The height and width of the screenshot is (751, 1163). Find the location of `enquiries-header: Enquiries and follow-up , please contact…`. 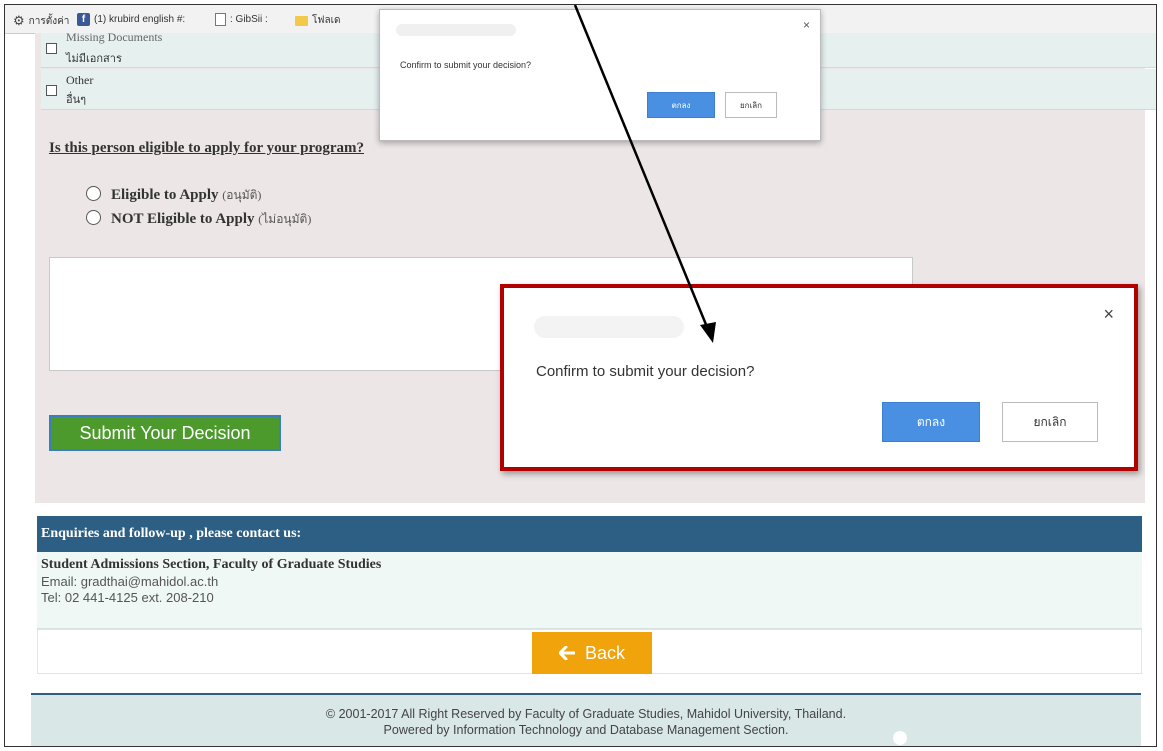

enquiries-header: Enquiries and follow-up , please contact… is located at coordinates (589, 534).